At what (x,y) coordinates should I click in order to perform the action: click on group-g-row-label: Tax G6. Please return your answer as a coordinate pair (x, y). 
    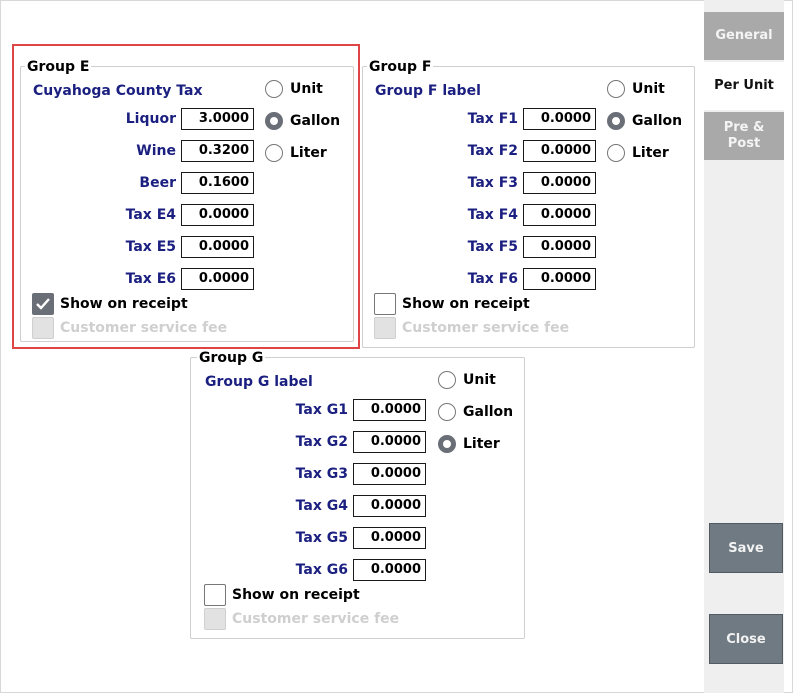
    Looking at the image, I should click on (321, 570).